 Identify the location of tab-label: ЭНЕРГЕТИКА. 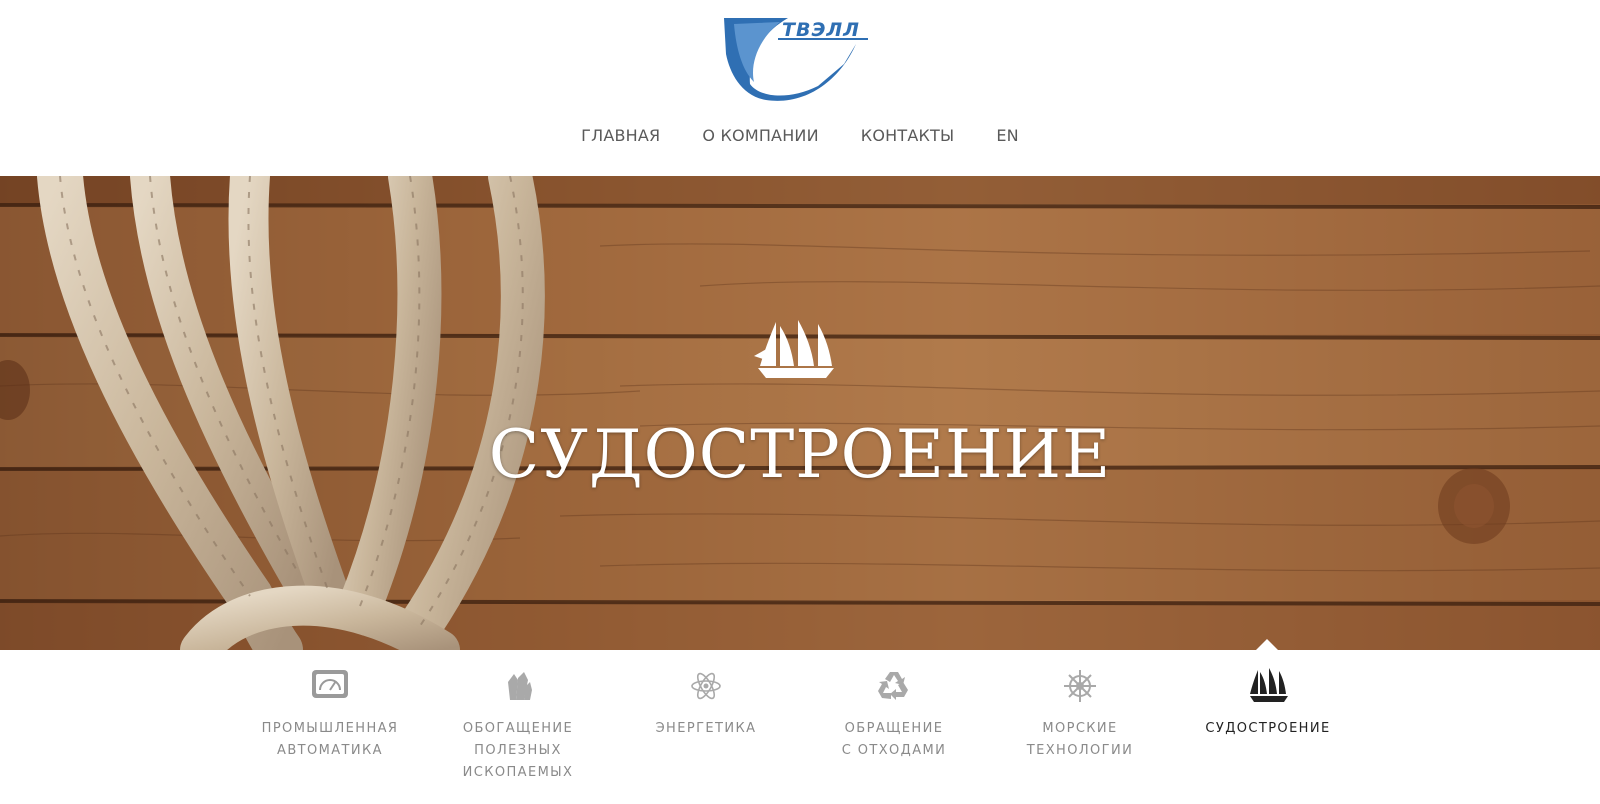
(706, 728).